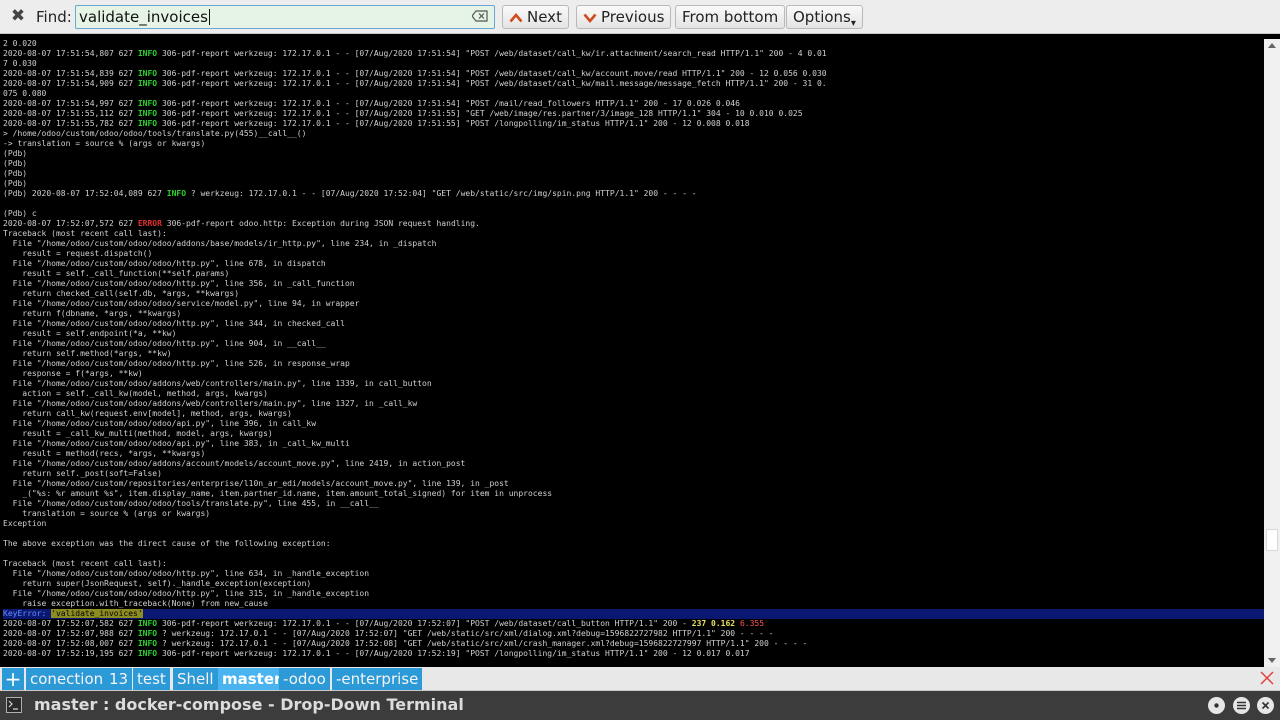 The image size is (1280, 720). Describe the element at coordinates (1272, 353) in the screenshot. I see `terminal-scrollbar` at that location.